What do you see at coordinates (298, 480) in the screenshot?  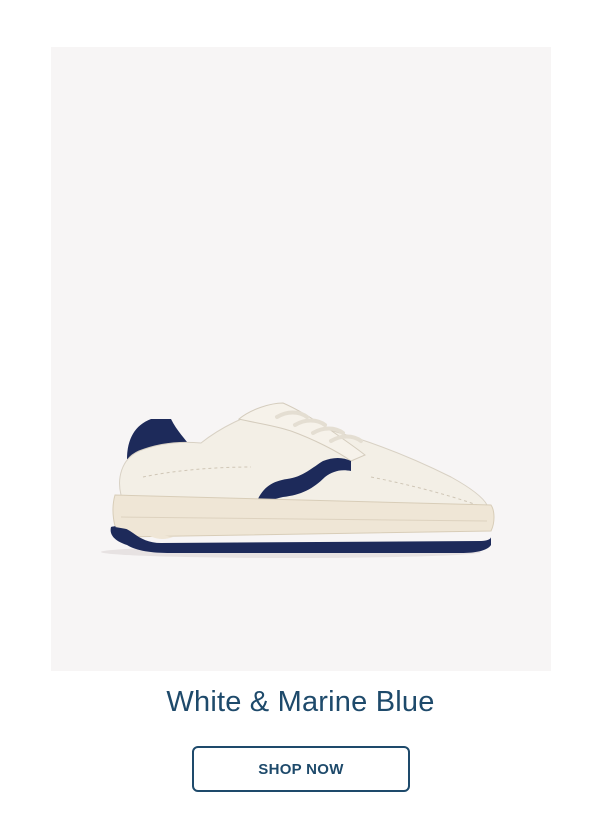 I see `sneaker-image` at bounding box center [298, 480].